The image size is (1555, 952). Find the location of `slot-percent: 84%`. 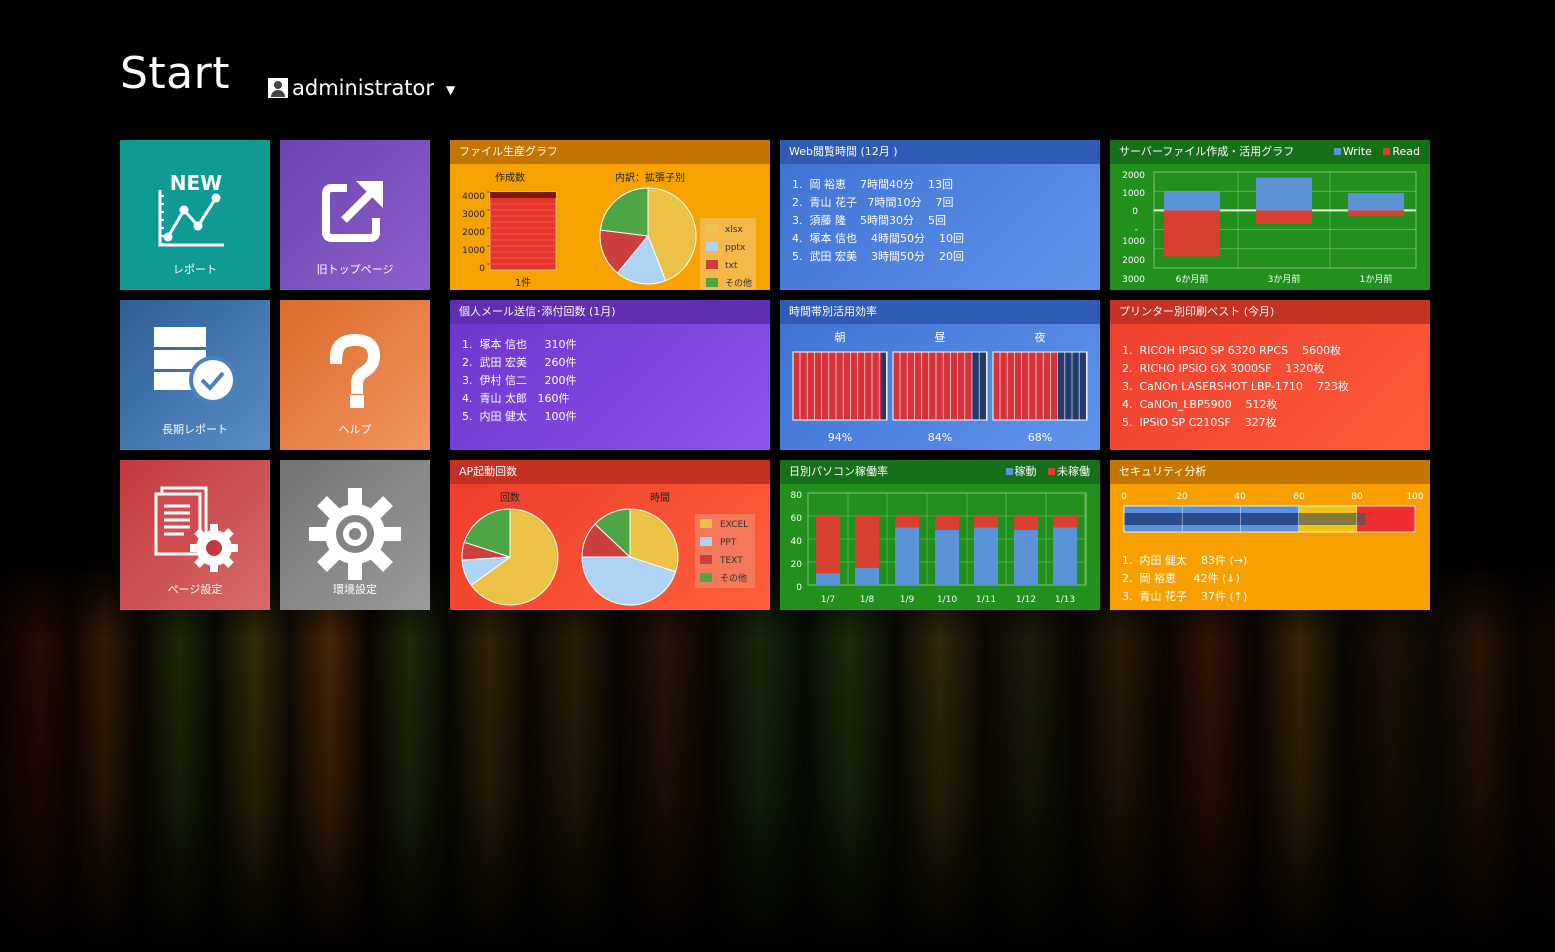

slot-percent: 84% is located at coordinates (940, 437).